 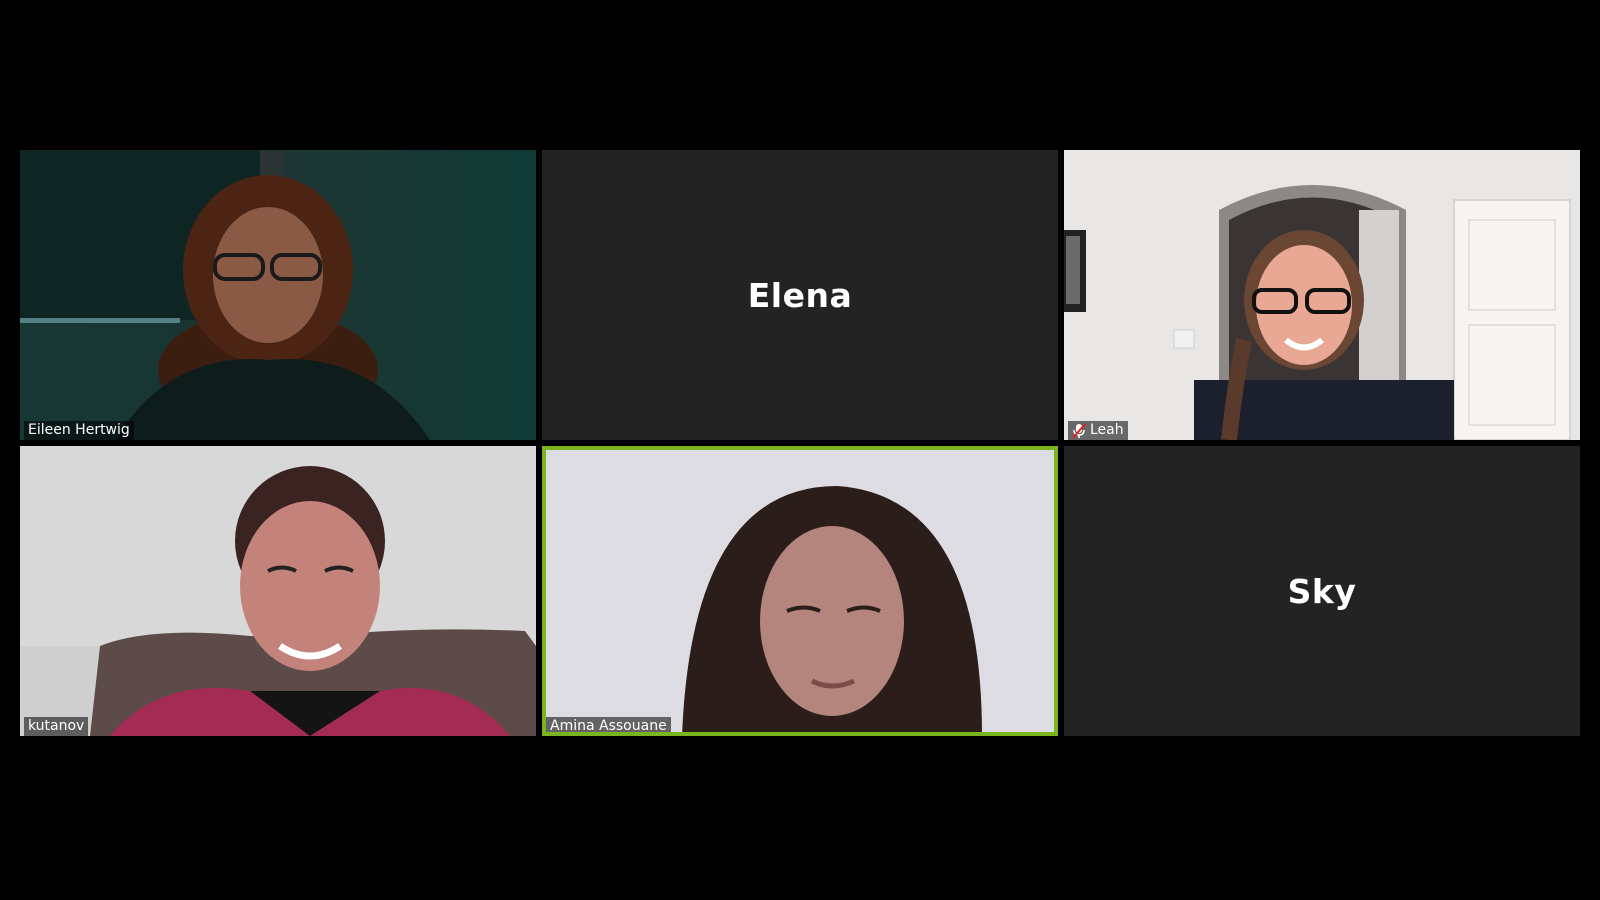 I want to click on participant-name-large: Sky, so click(x=1322, y=591).